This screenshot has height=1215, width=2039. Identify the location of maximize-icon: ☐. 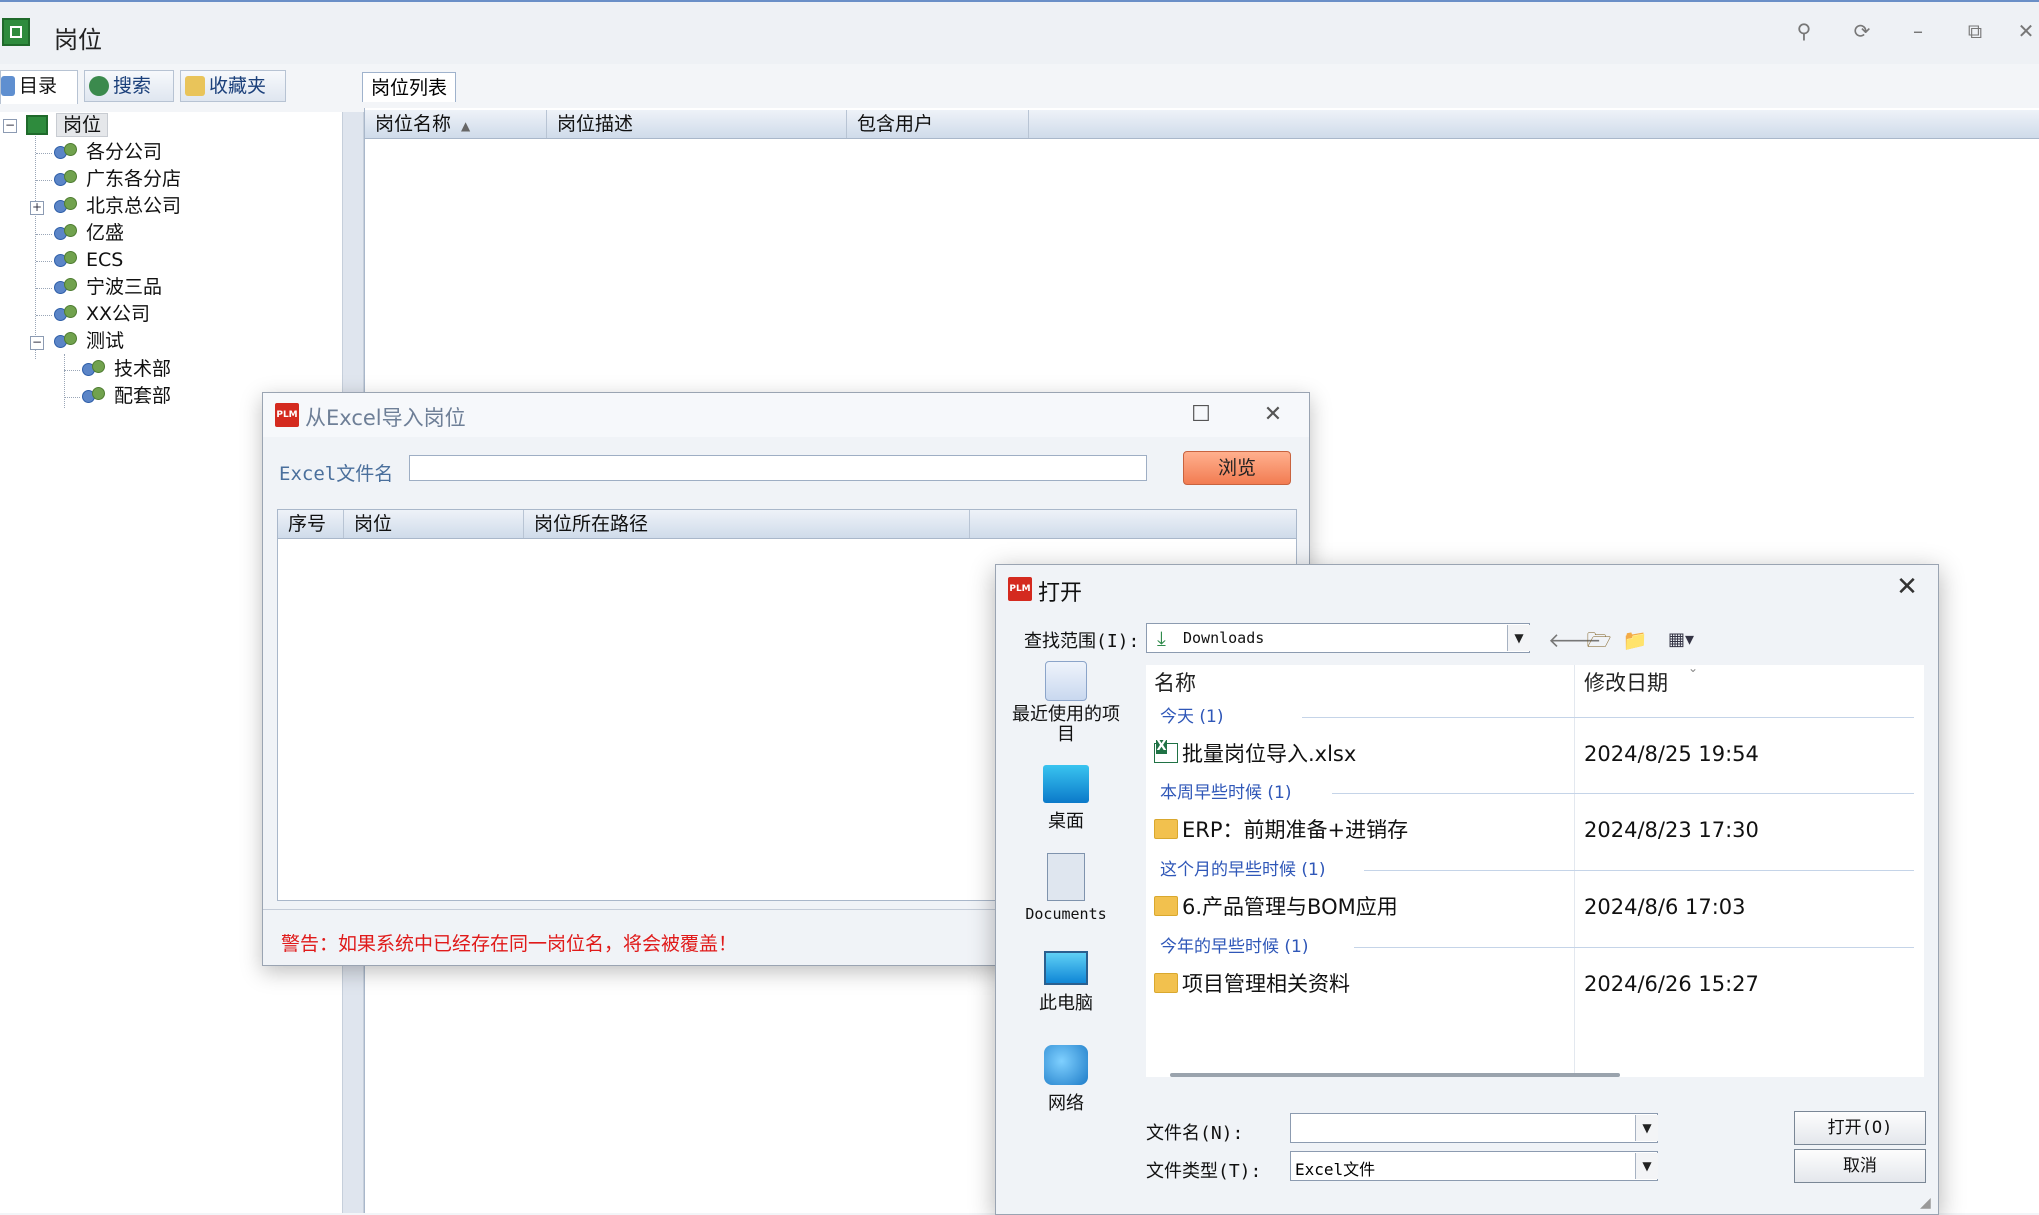
(1201, 415).